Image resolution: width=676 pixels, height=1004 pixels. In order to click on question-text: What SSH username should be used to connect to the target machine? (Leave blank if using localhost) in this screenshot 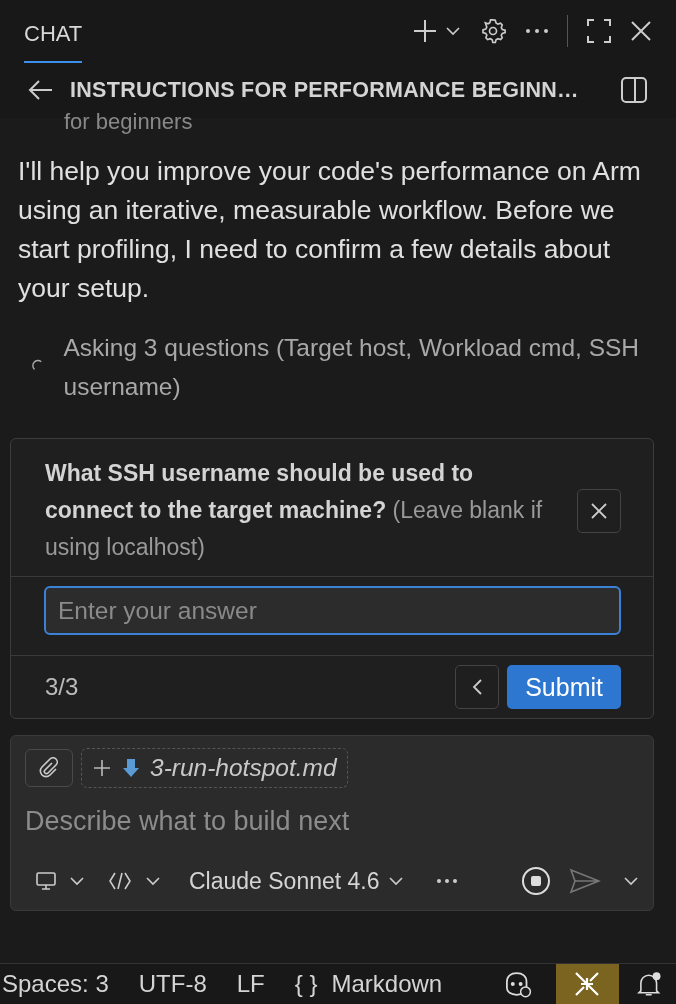, I will do `click(294, 510)`.